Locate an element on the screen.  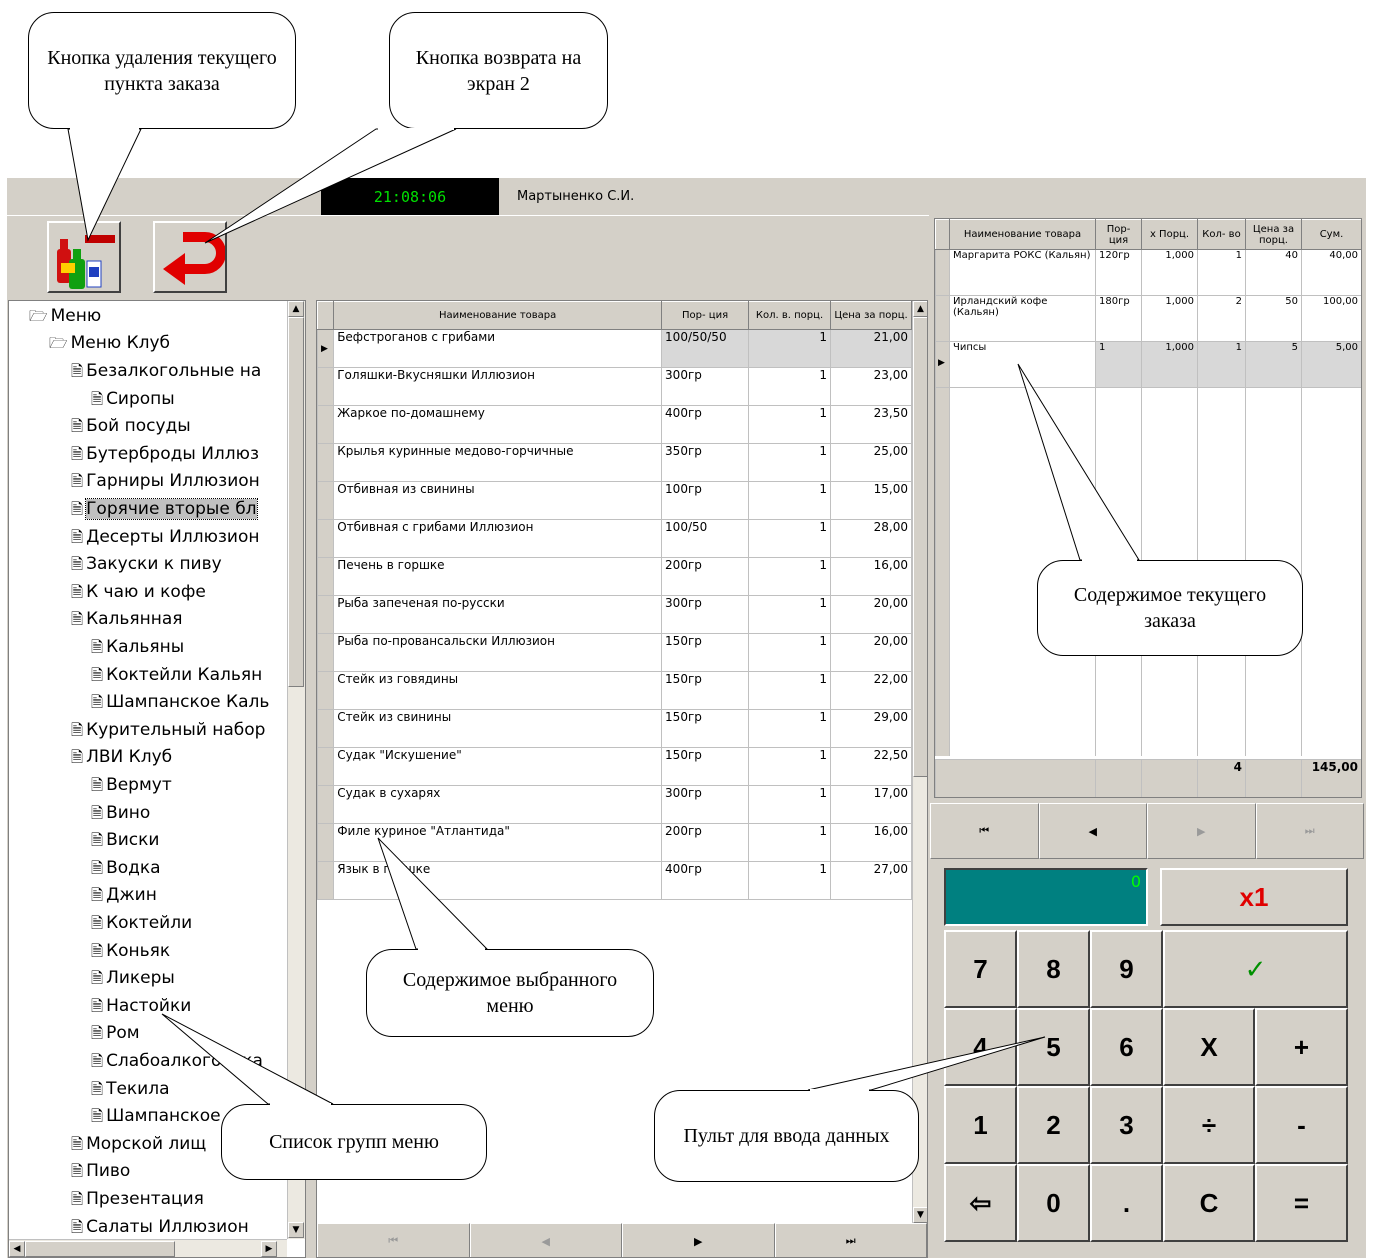
decimal-button: . is located at coordinates (1126, 1203).